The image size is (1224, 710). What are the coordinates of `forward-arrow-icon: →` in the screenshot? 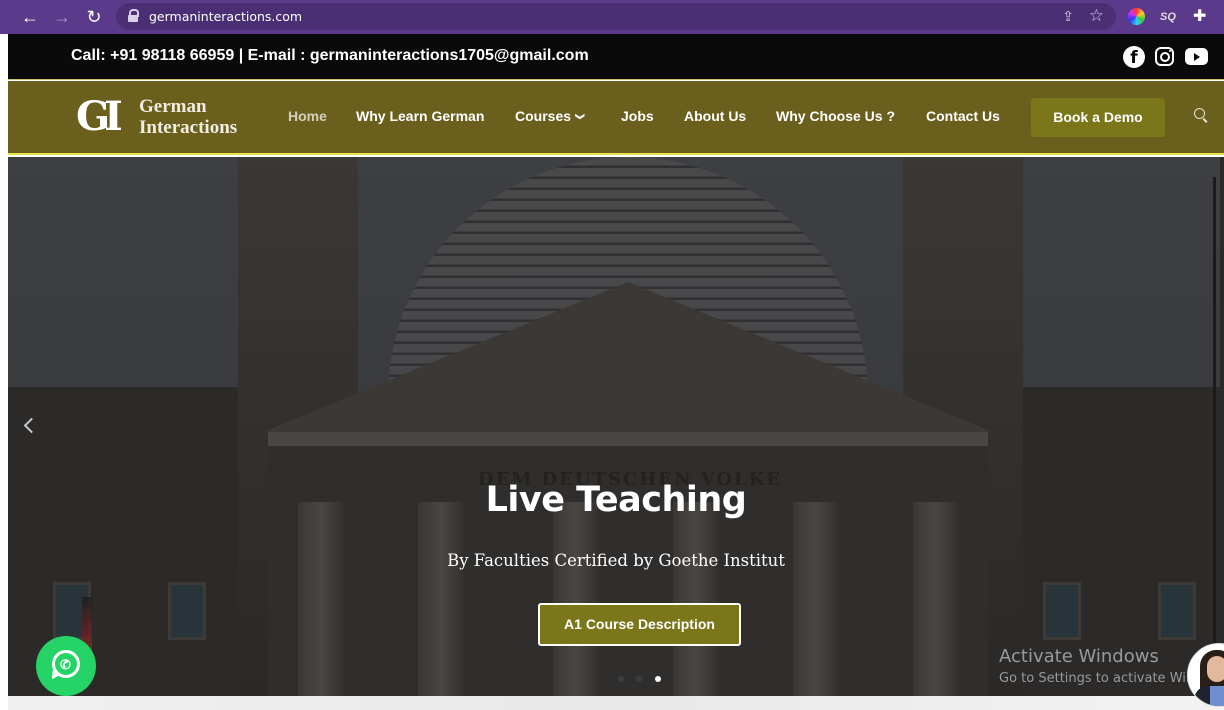 It's located at (62, 17).